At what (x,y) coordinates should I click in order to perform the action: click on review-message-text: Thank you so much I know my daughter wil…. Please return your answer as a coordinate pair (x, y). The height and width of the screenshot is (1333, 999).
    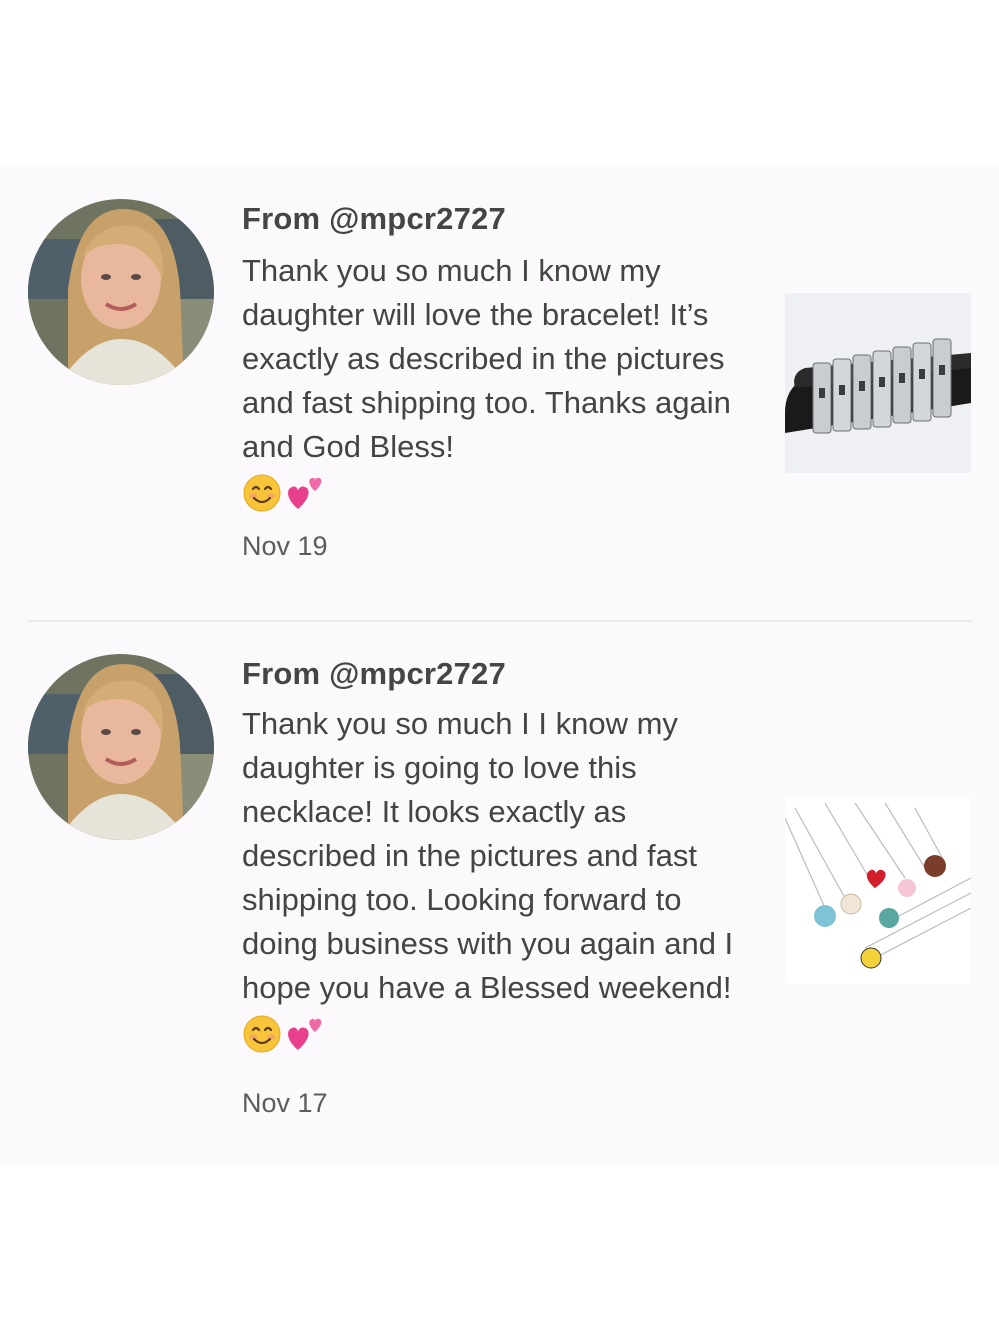
    Looking at the image, I should click on (486, 358).